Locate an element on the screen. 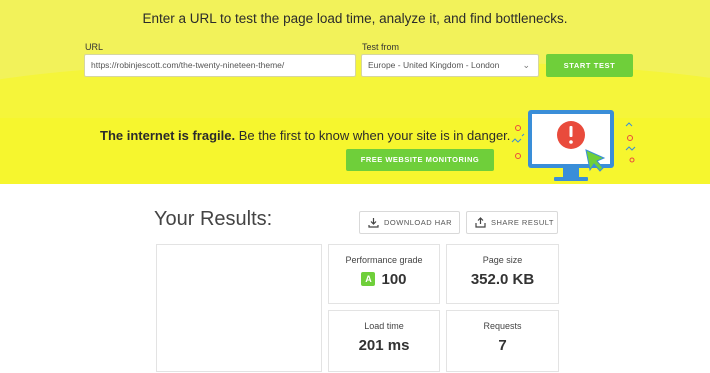 This screenshot has width=710, height=373. test-from-label: Test from is located at coordinates (381, 47).